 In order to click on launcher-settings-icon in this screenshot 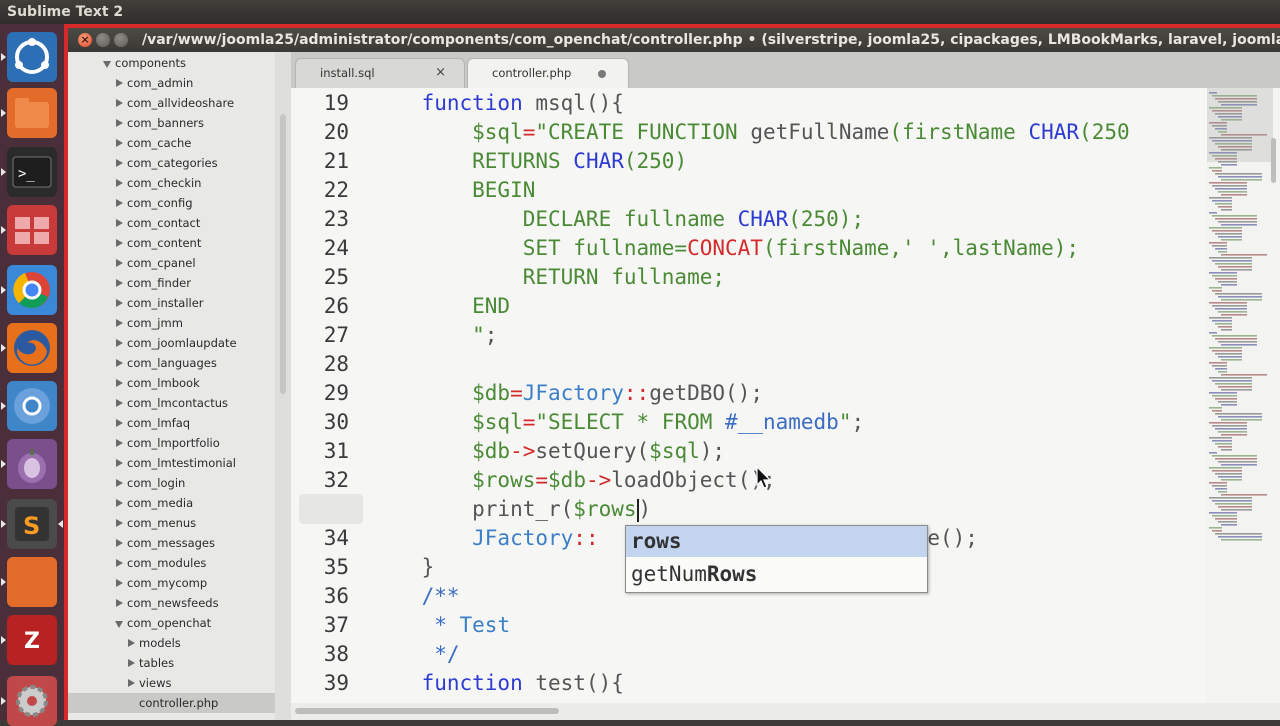, I will do `click(32, 701)`.